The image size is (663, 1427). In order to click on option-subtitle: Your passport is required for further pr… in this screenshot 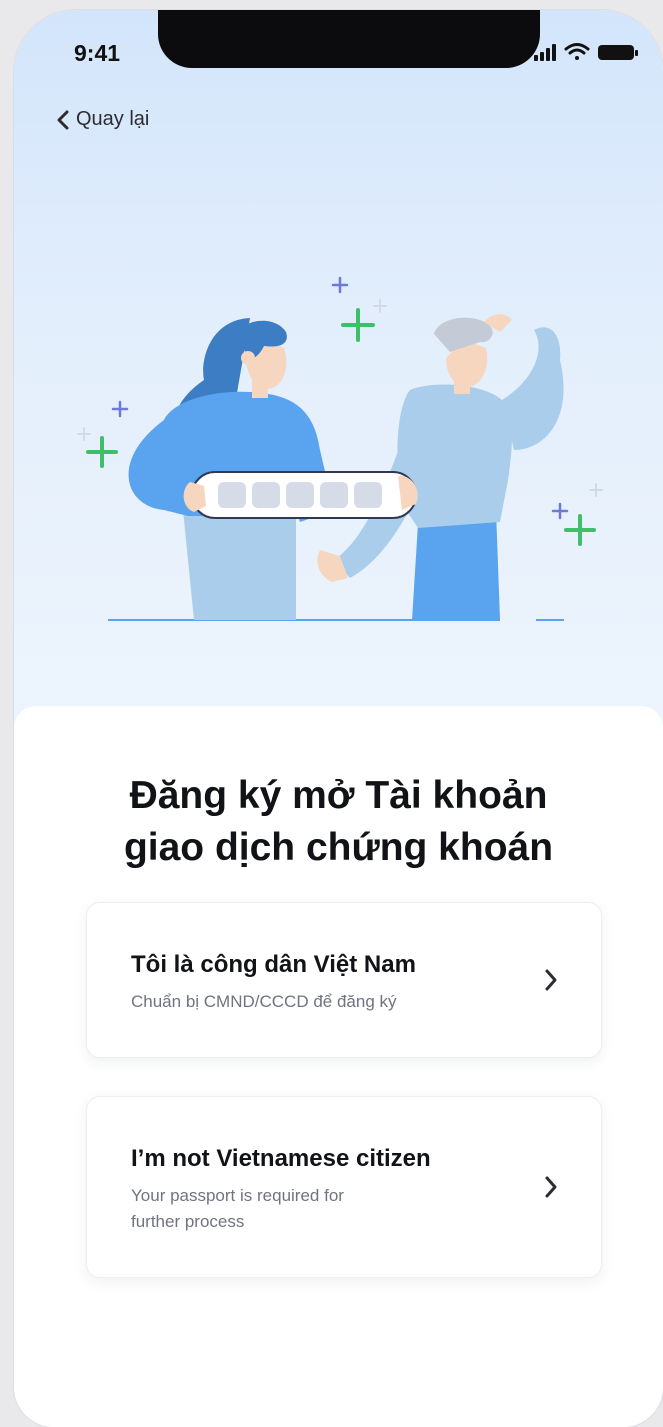, I will do `click(301, 1209)`.